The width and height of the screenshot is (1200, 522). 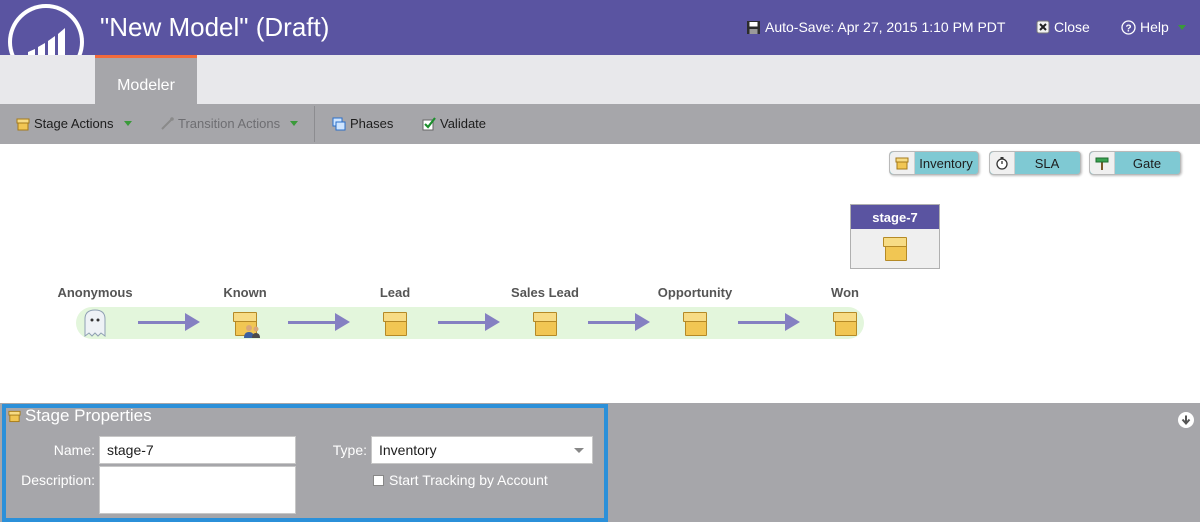 What do you see at coordinates (197, 490) in the screenshot?
I see `description-textarea` at bounding box center [197, 490].